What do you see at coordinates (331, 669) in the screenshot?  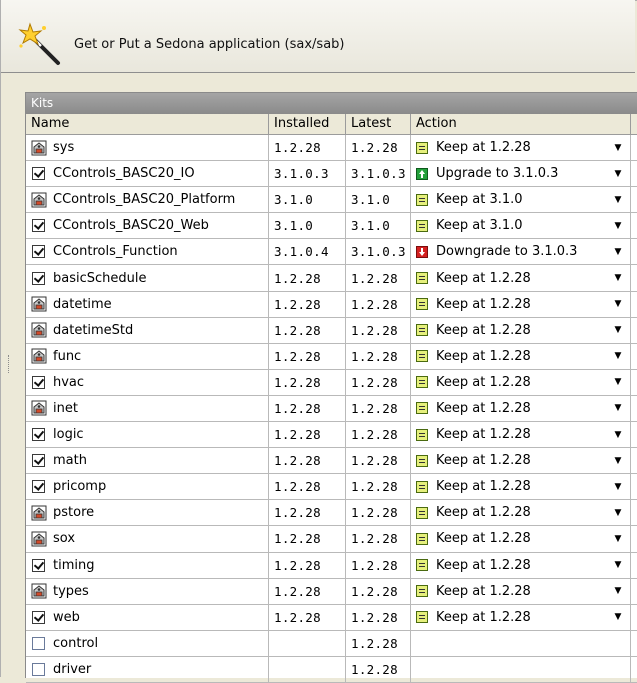 I see `table-row: driver 1.2.28` at bounding box center [331, 669].